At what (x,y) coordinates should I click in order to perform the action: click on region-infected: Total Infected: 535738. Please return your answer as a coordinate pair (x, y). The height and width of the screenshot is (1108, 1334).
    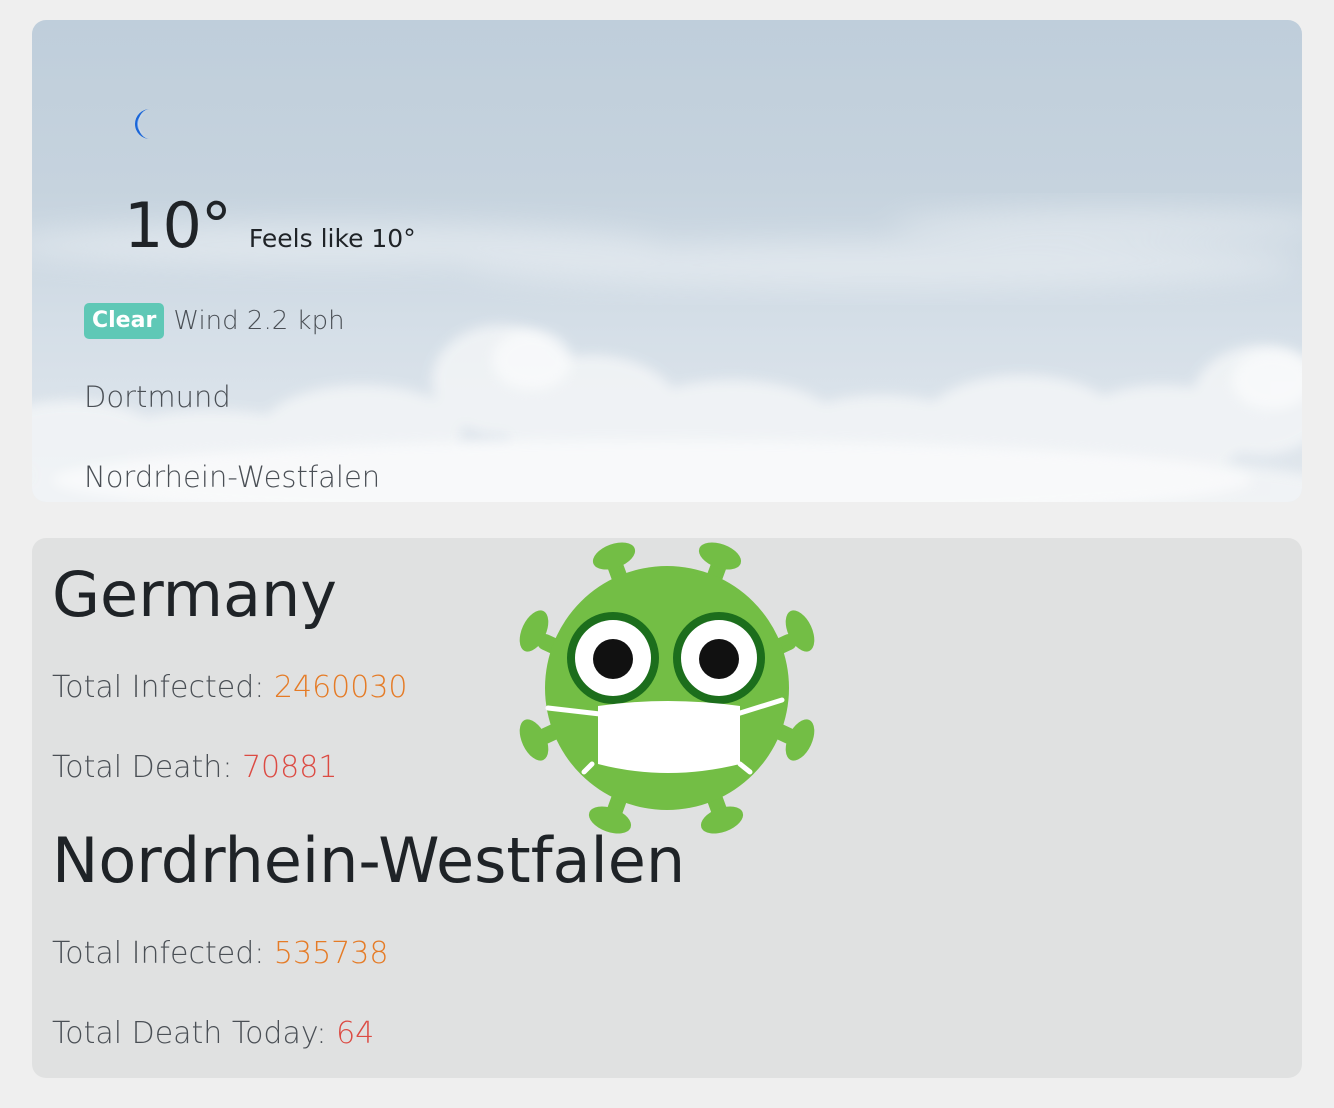
    Looking at the image, I should click on (220, 953).